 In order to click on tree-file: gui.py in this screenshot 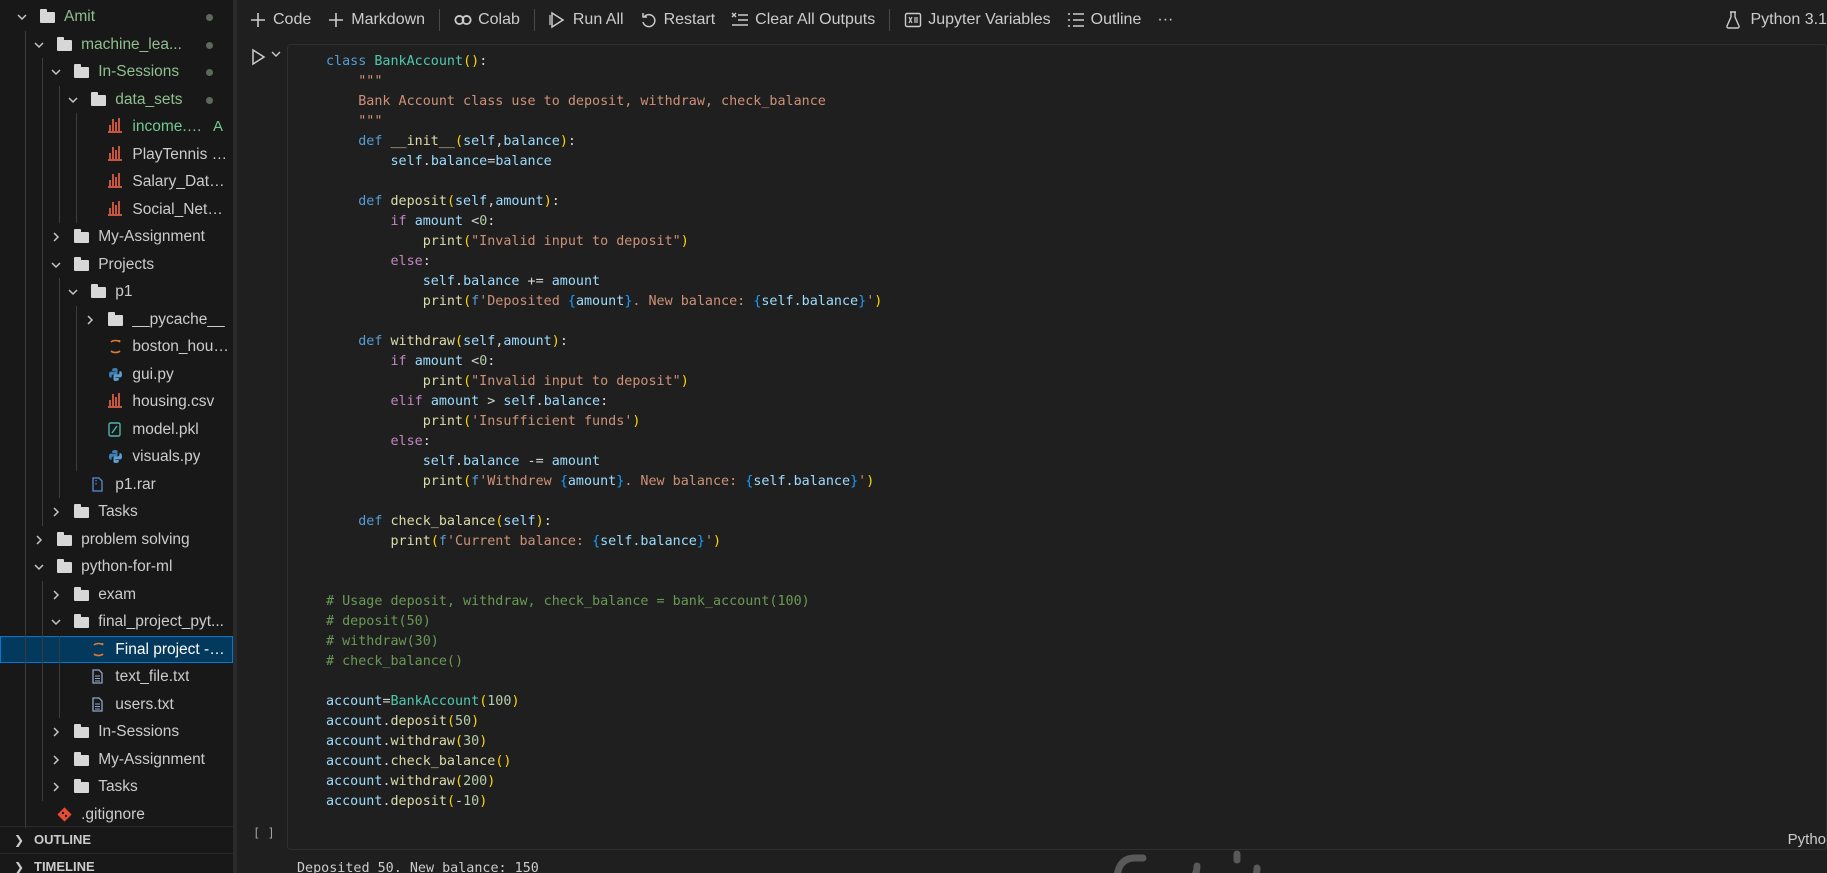, I will do `click(116, 374)`.